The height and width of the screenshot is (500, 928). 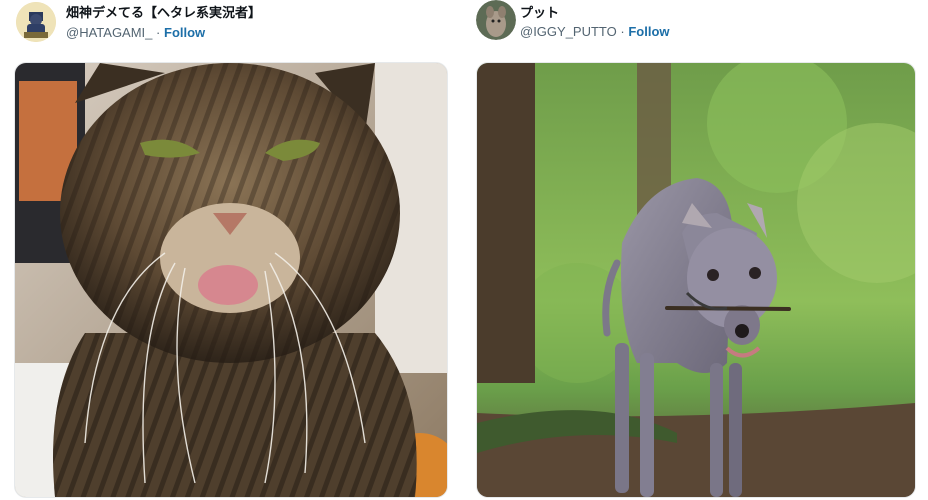 I want to click on handle: @IGGY_PUTTO, so click(x=568, y=31).